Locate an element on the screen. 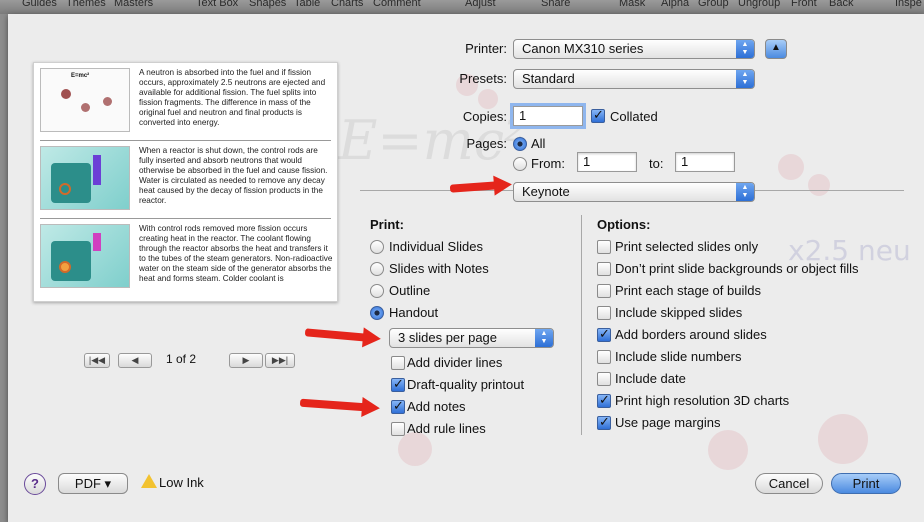 Image resolution: width=924 pixels, height=522 pixels. slides-per-page-select: 3 slides per page ▲ ▼ is located at coordinates (471, 338).